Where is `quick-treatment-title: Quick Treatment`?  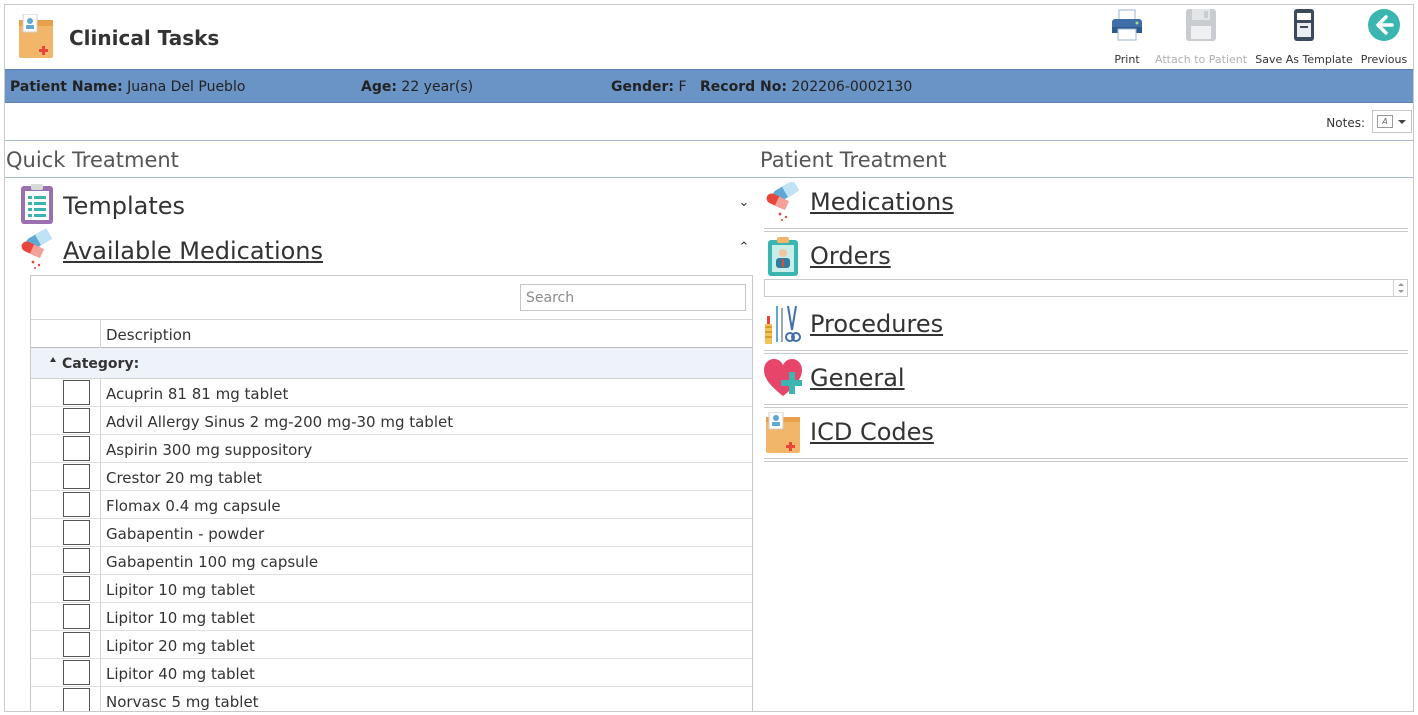 quick-treatment-title: Quick Treatment is located at coordinates (92, 160).